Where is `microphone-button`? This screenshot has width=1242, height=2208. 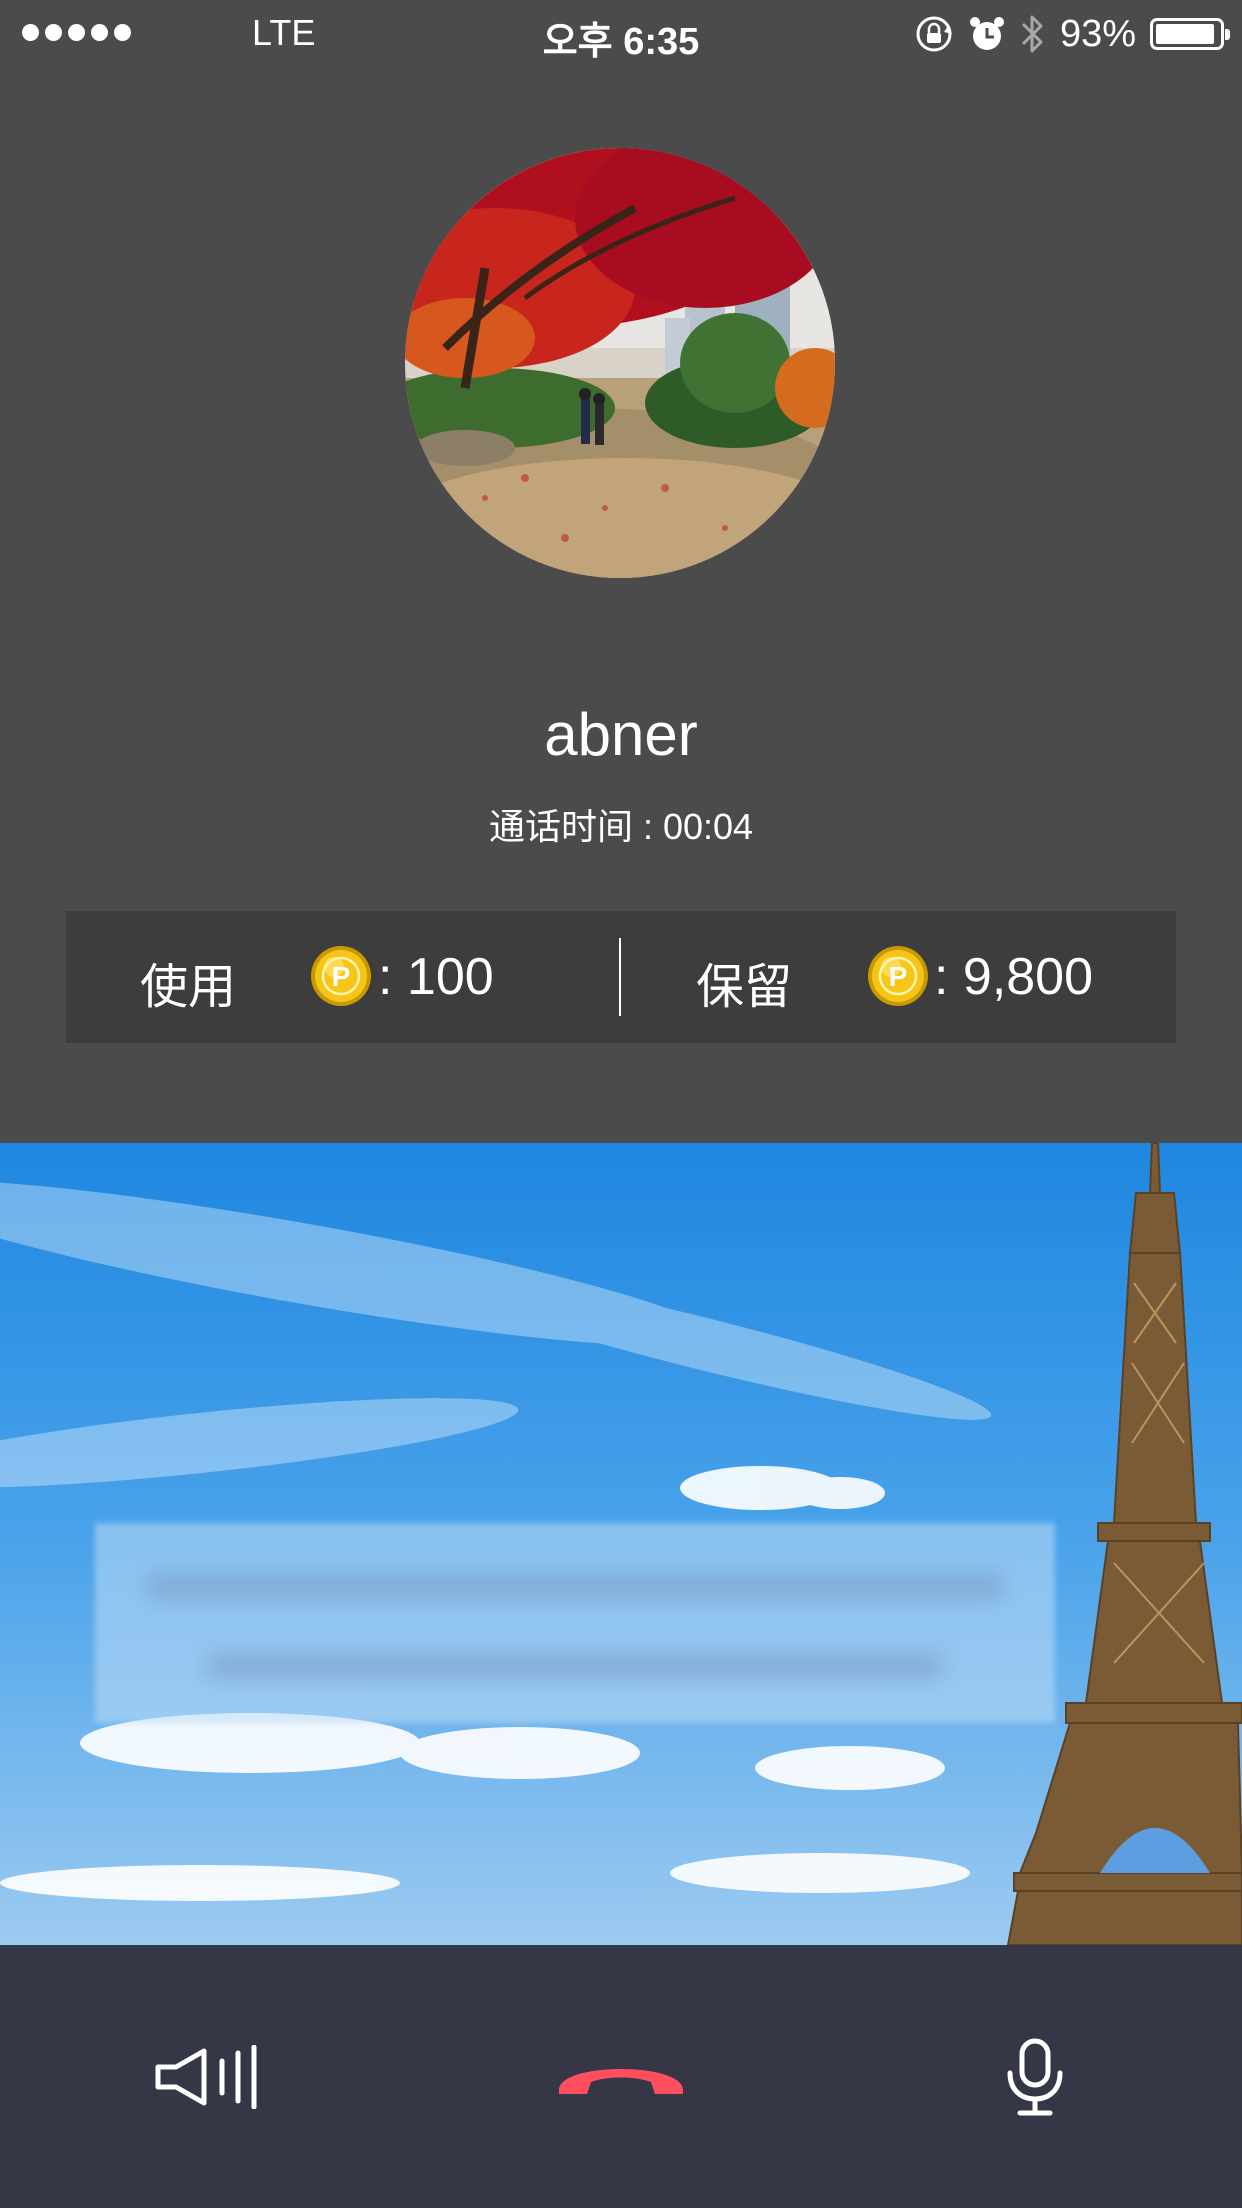 microphone-button is located at coordinates (1035, 2076).